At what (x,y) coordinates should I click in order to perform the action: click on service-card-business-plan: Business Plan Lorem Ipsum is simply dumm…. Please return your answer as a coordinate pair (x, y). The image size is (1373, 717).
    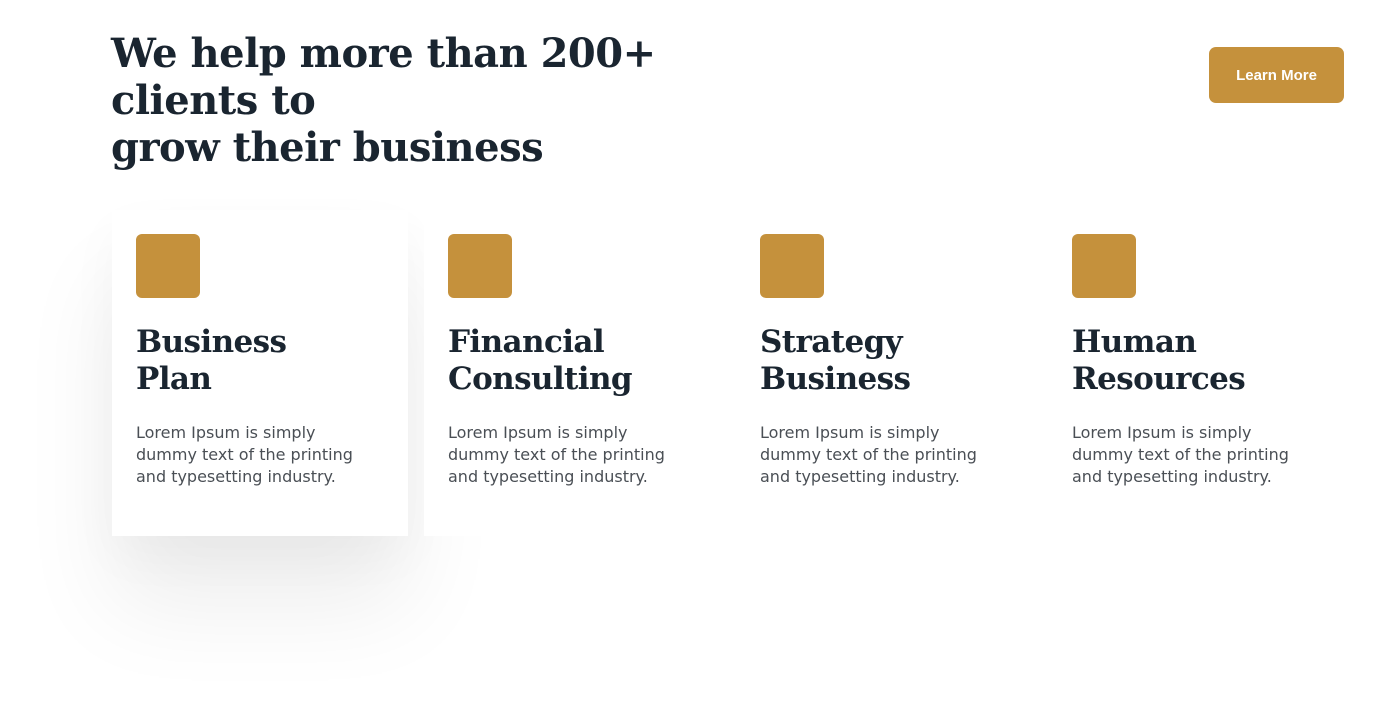
    Looking at the image, I should click on (260, 373).